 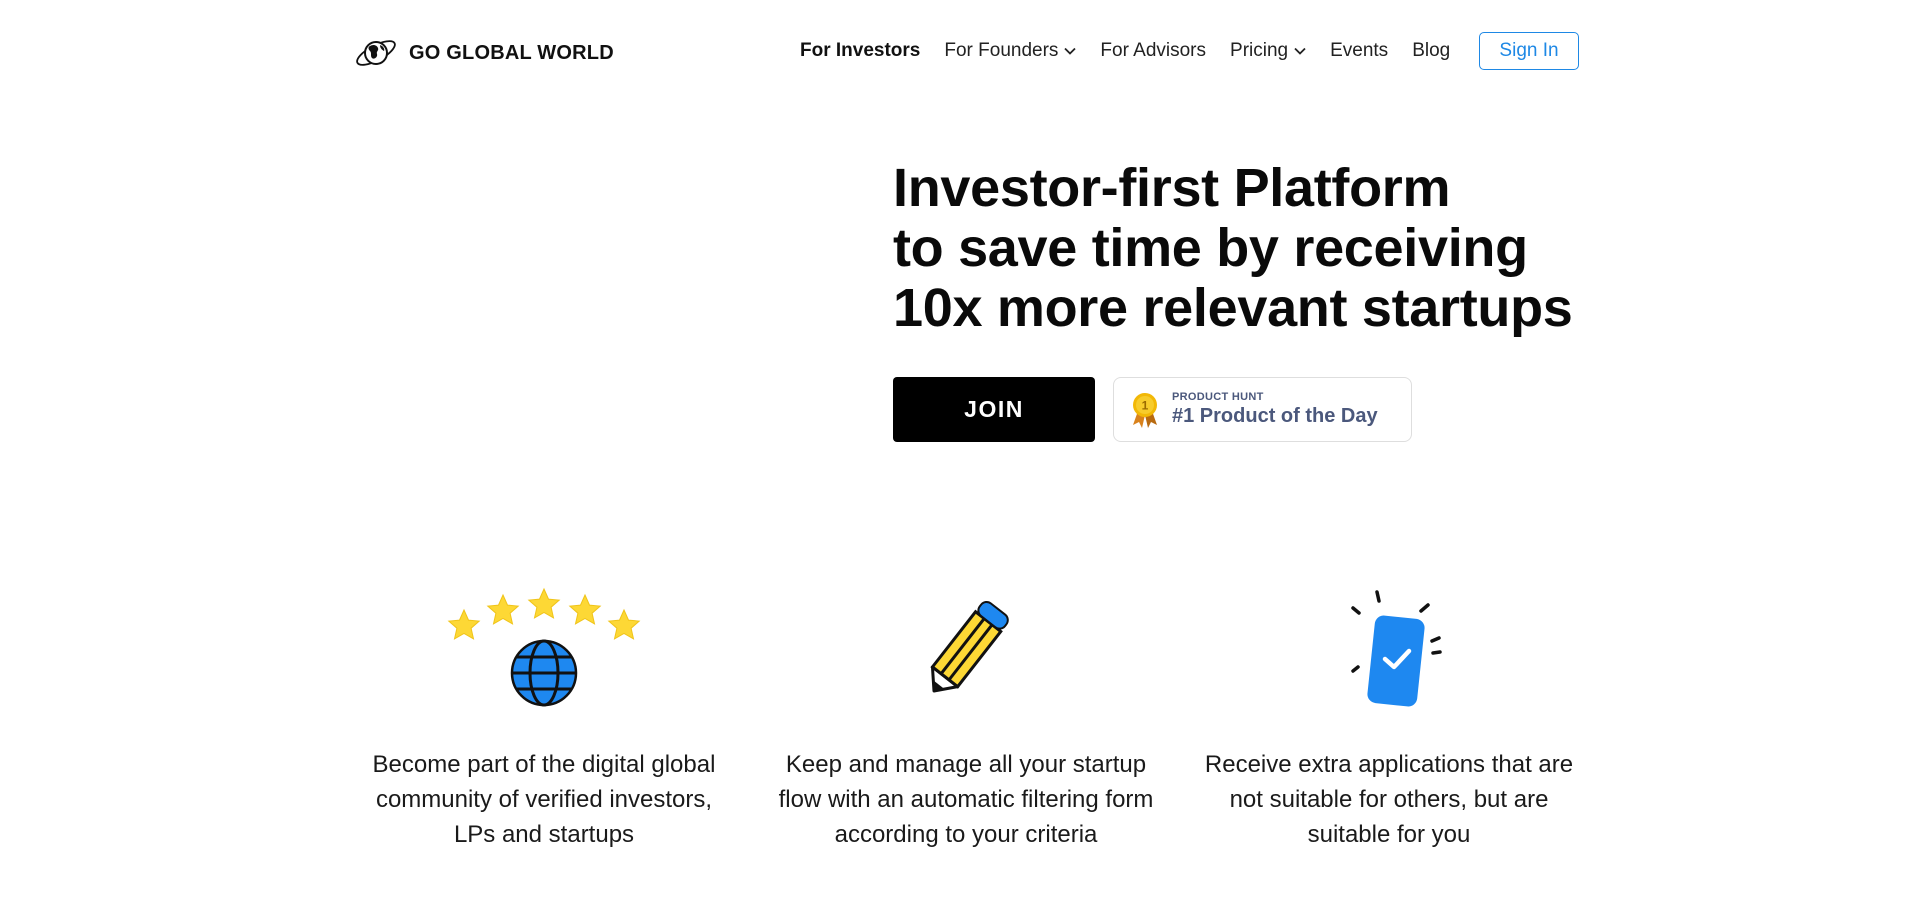 I want to click on brand-logo: GO GLOBAL WORLD, so click(x=483, y=53).